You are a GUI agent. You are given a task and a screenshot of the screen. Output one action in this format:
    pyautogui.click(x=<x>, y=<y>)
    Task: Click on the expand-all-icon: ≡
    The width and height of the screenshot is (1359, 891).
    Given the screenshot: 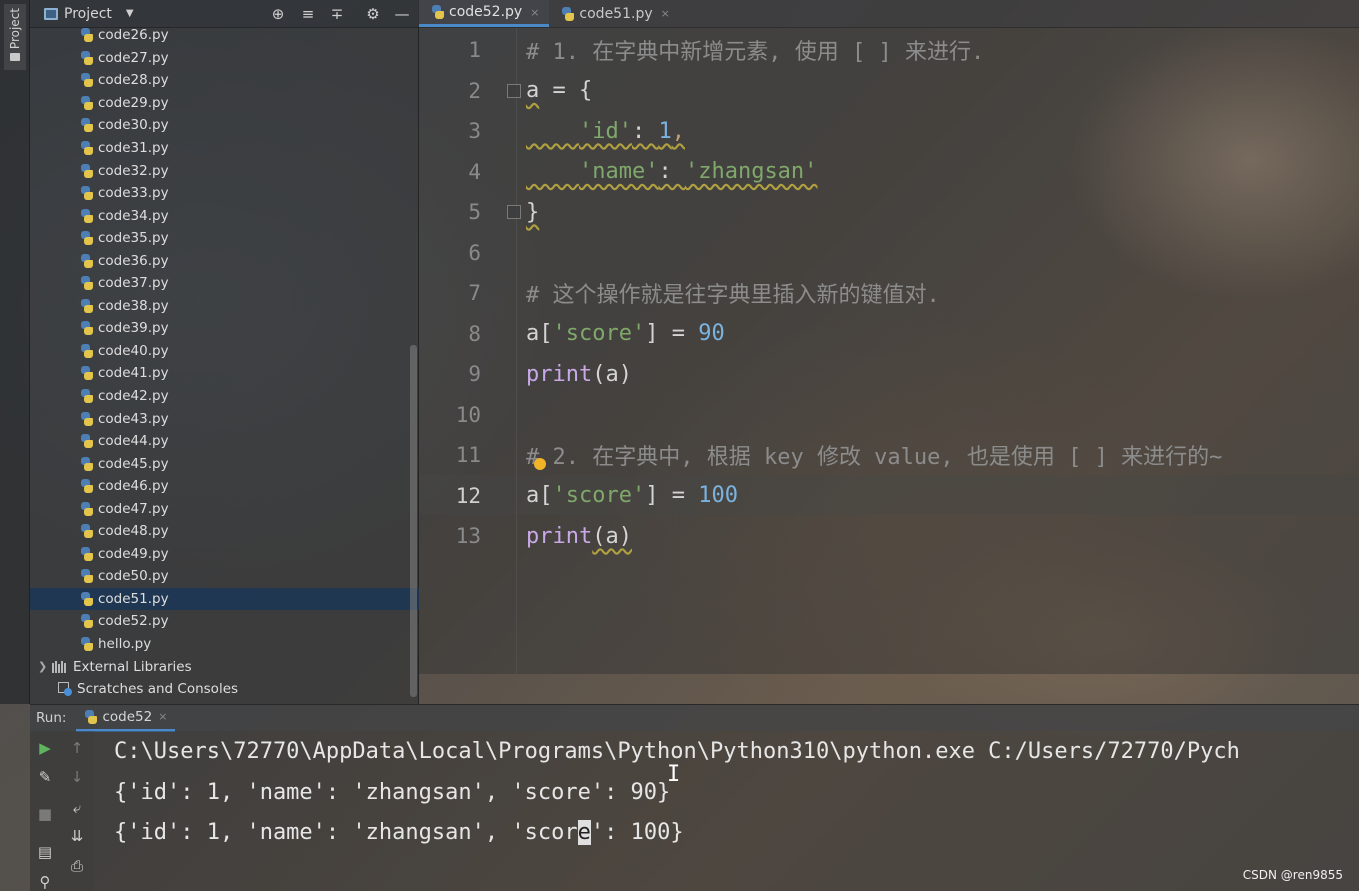 What is the action you would take?
    pyautogui.click(x=308, y=14)
    